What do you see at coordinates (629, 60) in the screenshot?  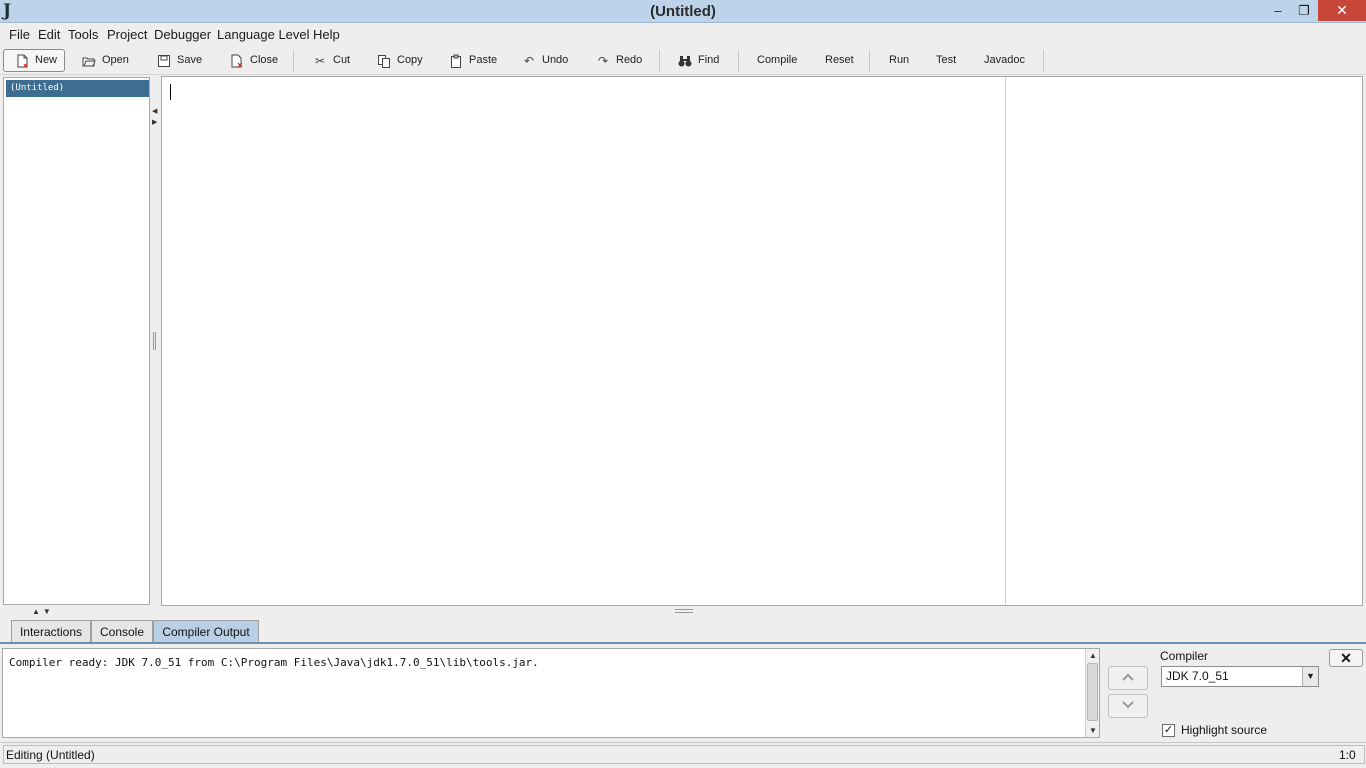 I see `redo-button-label: Redo` at bounding box center [629, 60].